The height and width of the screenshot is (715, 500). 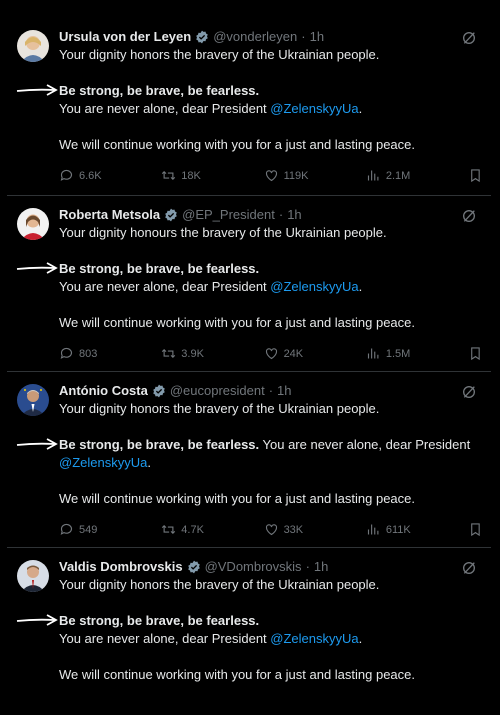 I want to click on tweet-header: Ursula von der Leyen @vonderleyen · 1h, so click(x=269, y=37).